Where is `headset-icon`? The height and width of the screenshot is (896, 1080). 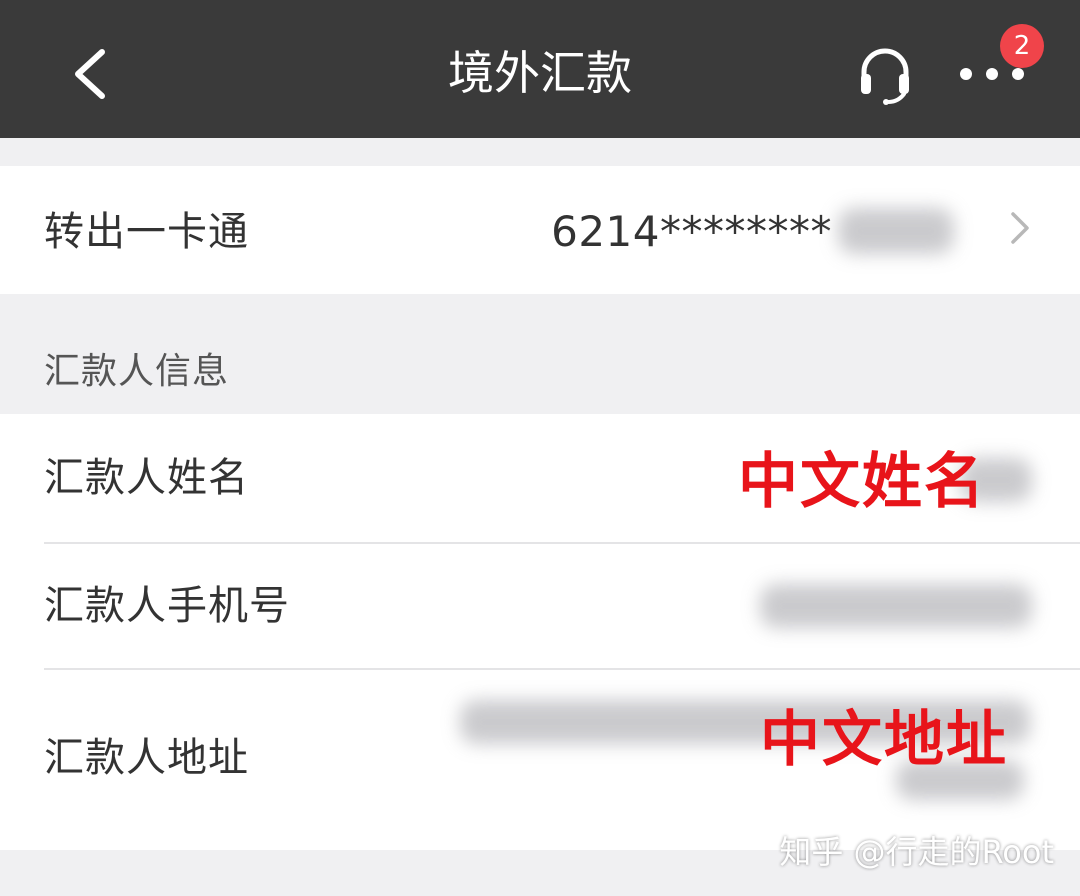
headset-icon is located at coordinates (885, 76).